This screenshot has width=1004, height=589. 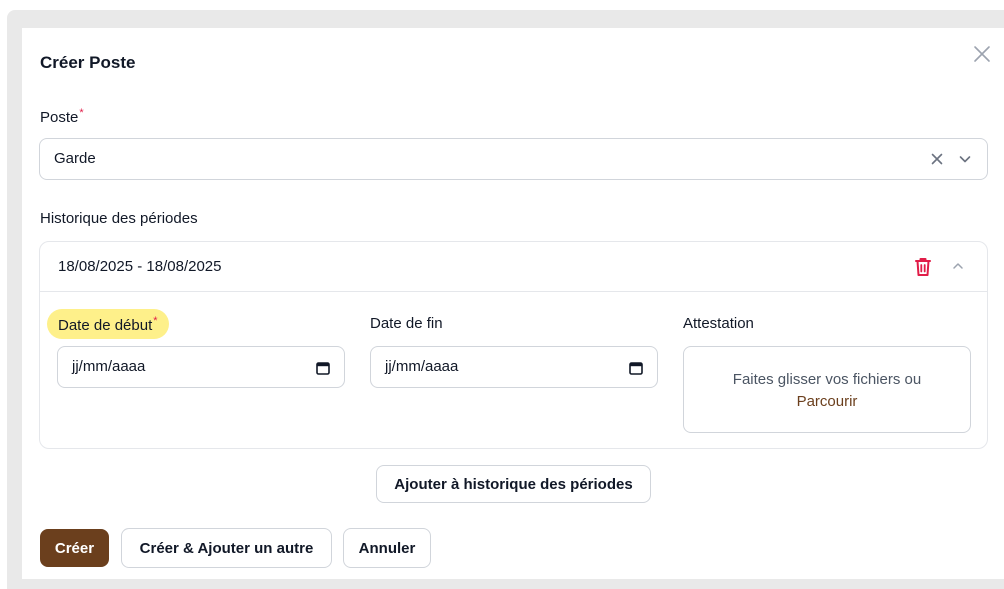 I want to click on dropzone-text: Faites glisser vos fichiers ou, so click(x=827, y=379).